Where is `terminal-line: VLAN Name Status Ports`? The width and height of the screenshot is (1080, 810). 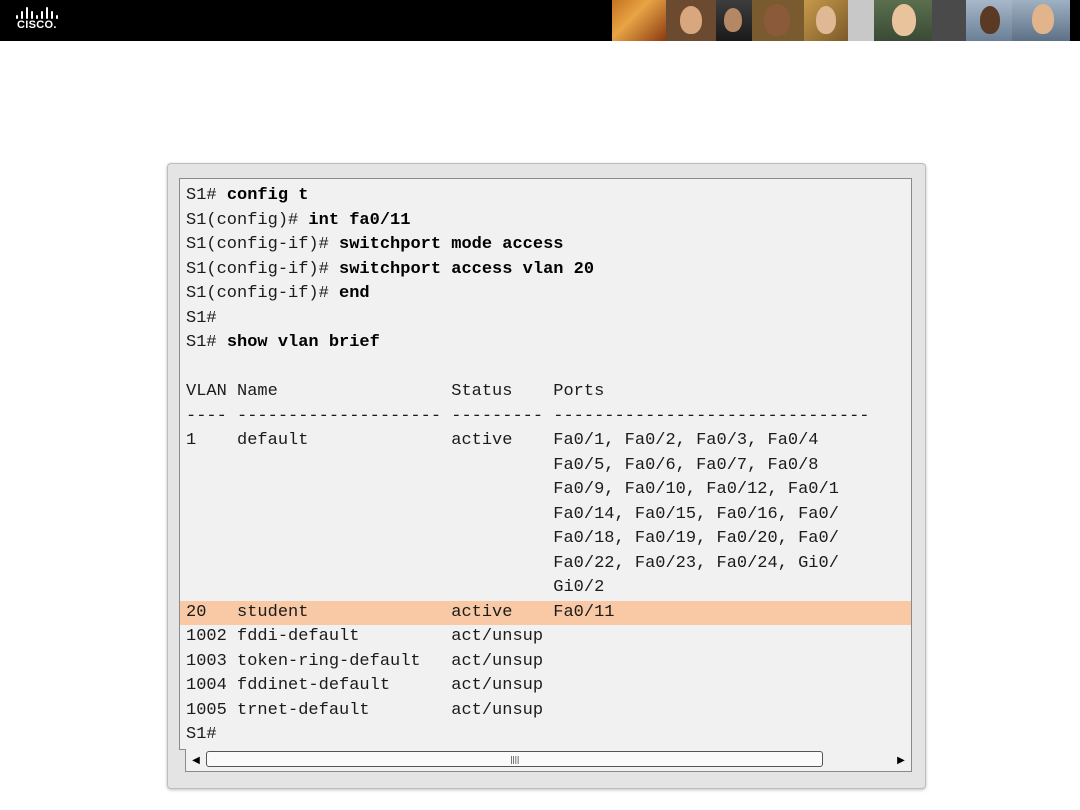 terminal-line: VLAN Name Status Ports is located at coordinates (548, 392).